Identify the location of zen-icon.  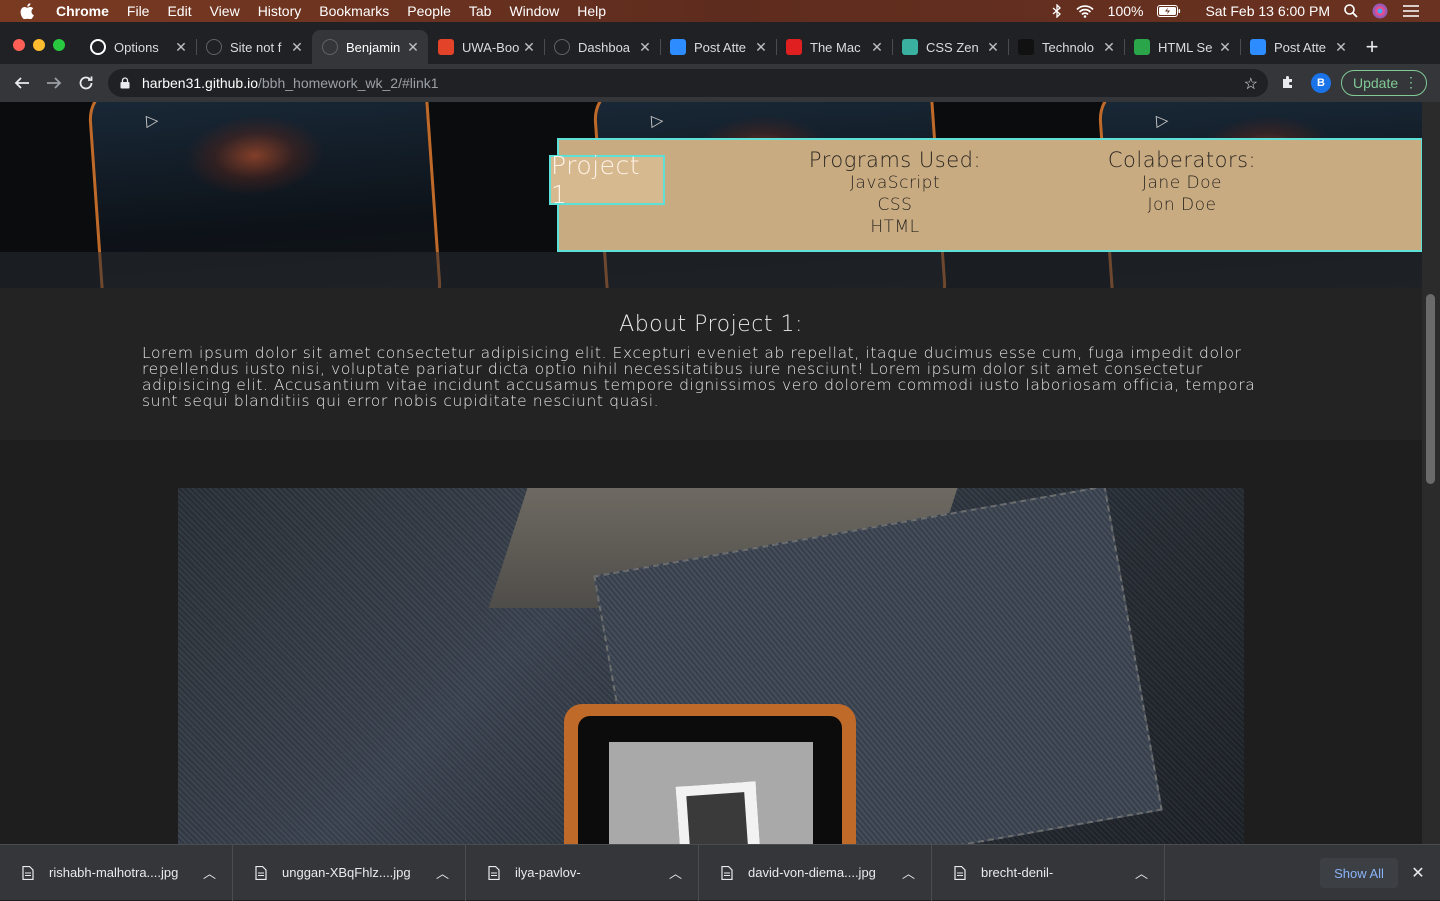
(910, 47).